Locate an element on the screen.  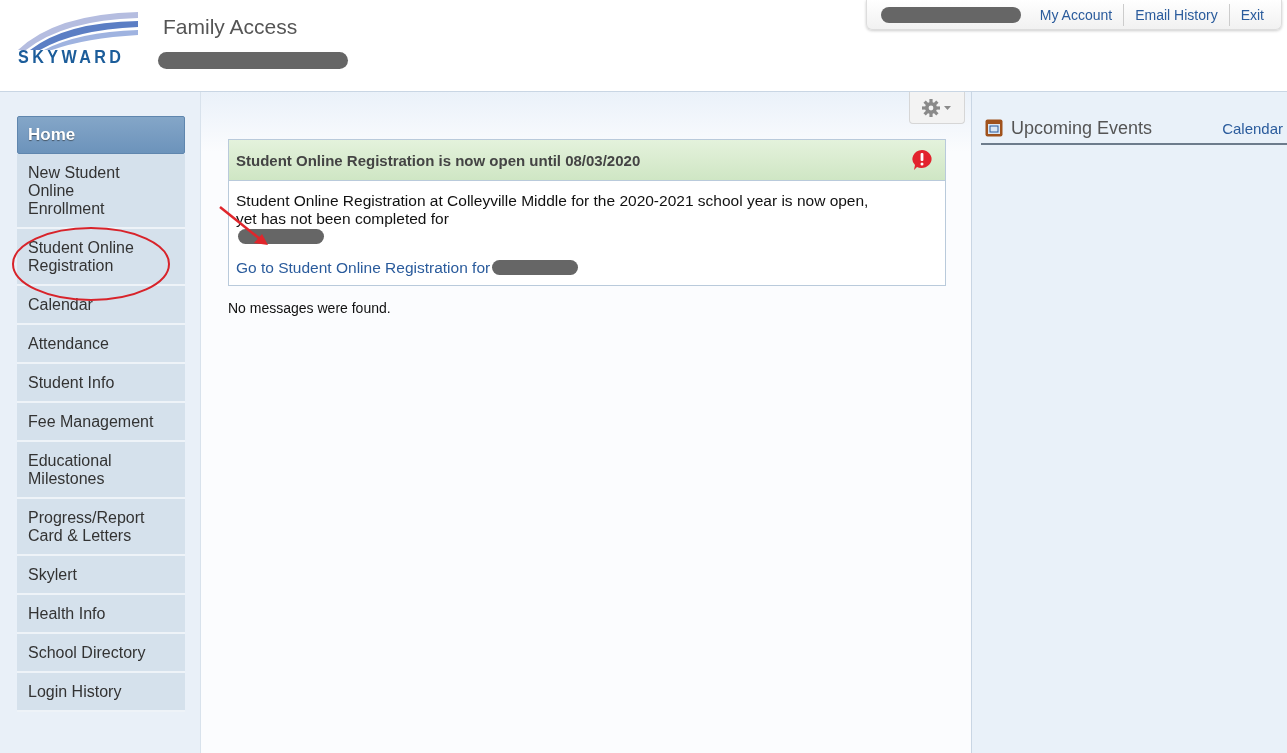
alert-title: Student Online Registration is now open until 08/03/2020 is located at coordinates (438, 160).